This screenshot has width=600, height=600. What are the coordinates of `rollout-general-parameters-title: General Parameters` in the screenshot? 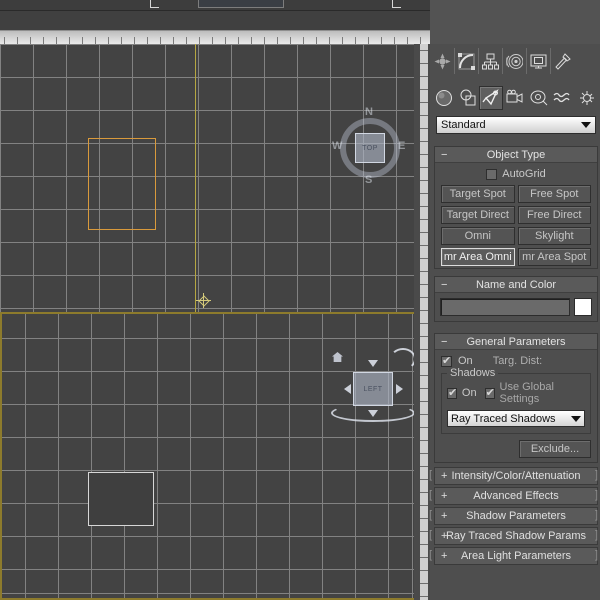 It's located at (516, 341).